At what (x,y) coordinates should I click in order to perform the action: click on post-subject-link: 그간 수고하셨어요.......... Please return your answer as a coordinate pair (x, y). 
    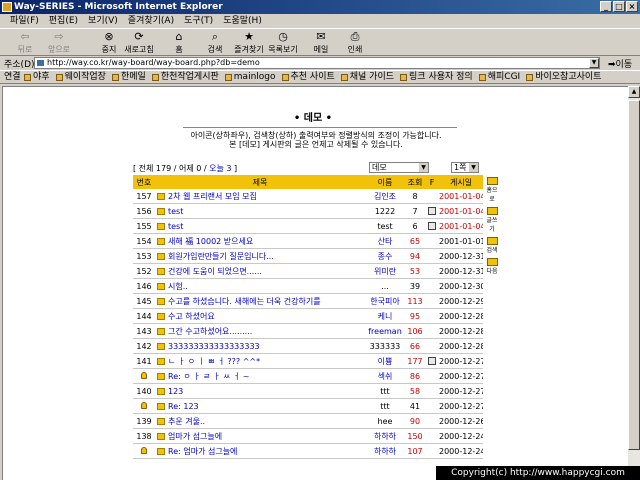
    Looking at the image, I should click on (260, 331).